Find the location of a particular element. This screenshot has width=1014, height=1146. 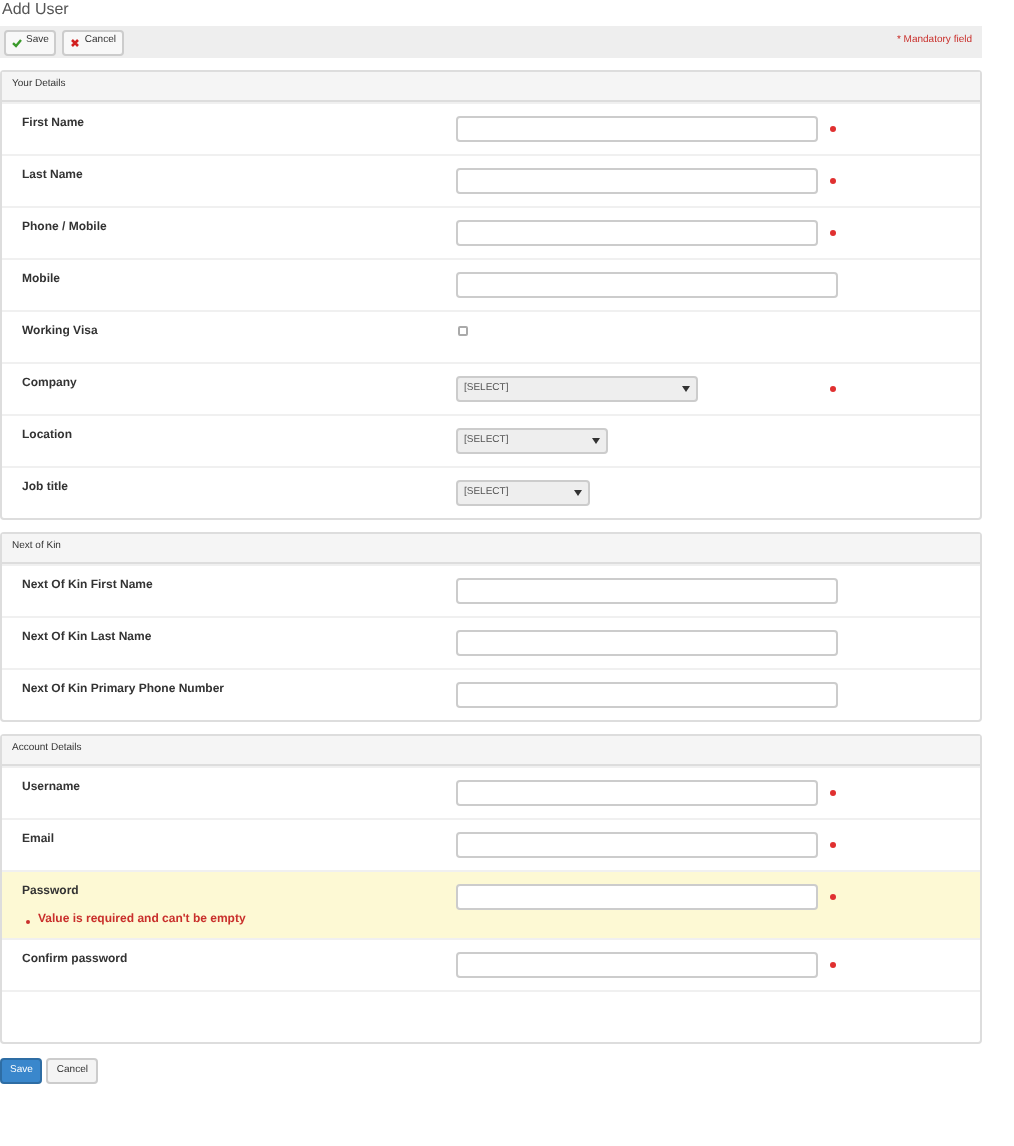

page-title: Add User is located at coordinates (36, 10).